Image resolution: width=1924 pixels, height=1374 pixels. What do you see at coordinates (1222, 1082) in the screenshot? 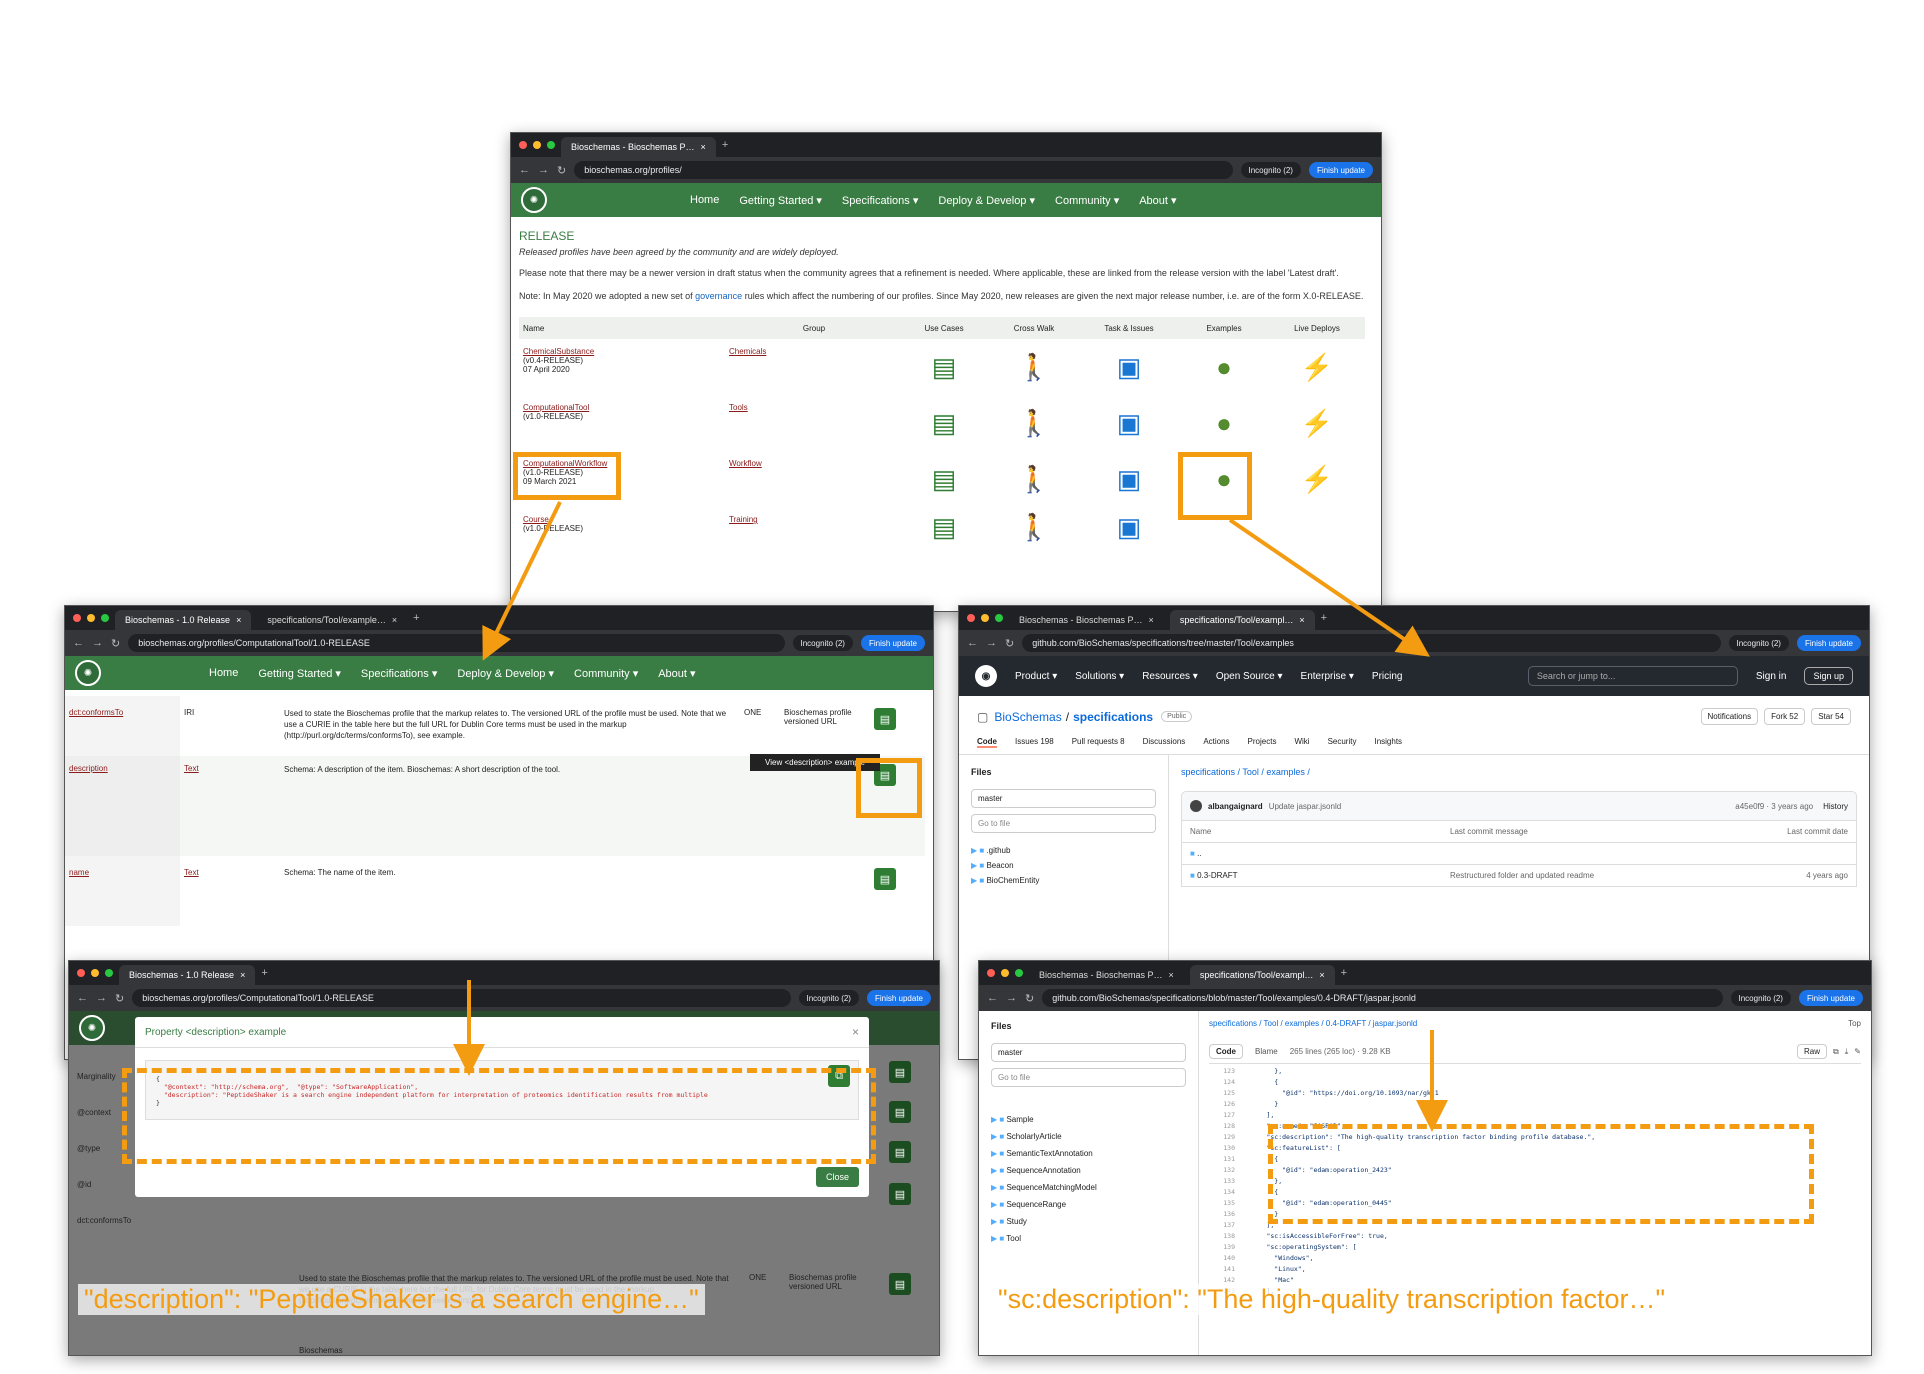
I see `line-number: 124` at bounding box center [1222, 1082].